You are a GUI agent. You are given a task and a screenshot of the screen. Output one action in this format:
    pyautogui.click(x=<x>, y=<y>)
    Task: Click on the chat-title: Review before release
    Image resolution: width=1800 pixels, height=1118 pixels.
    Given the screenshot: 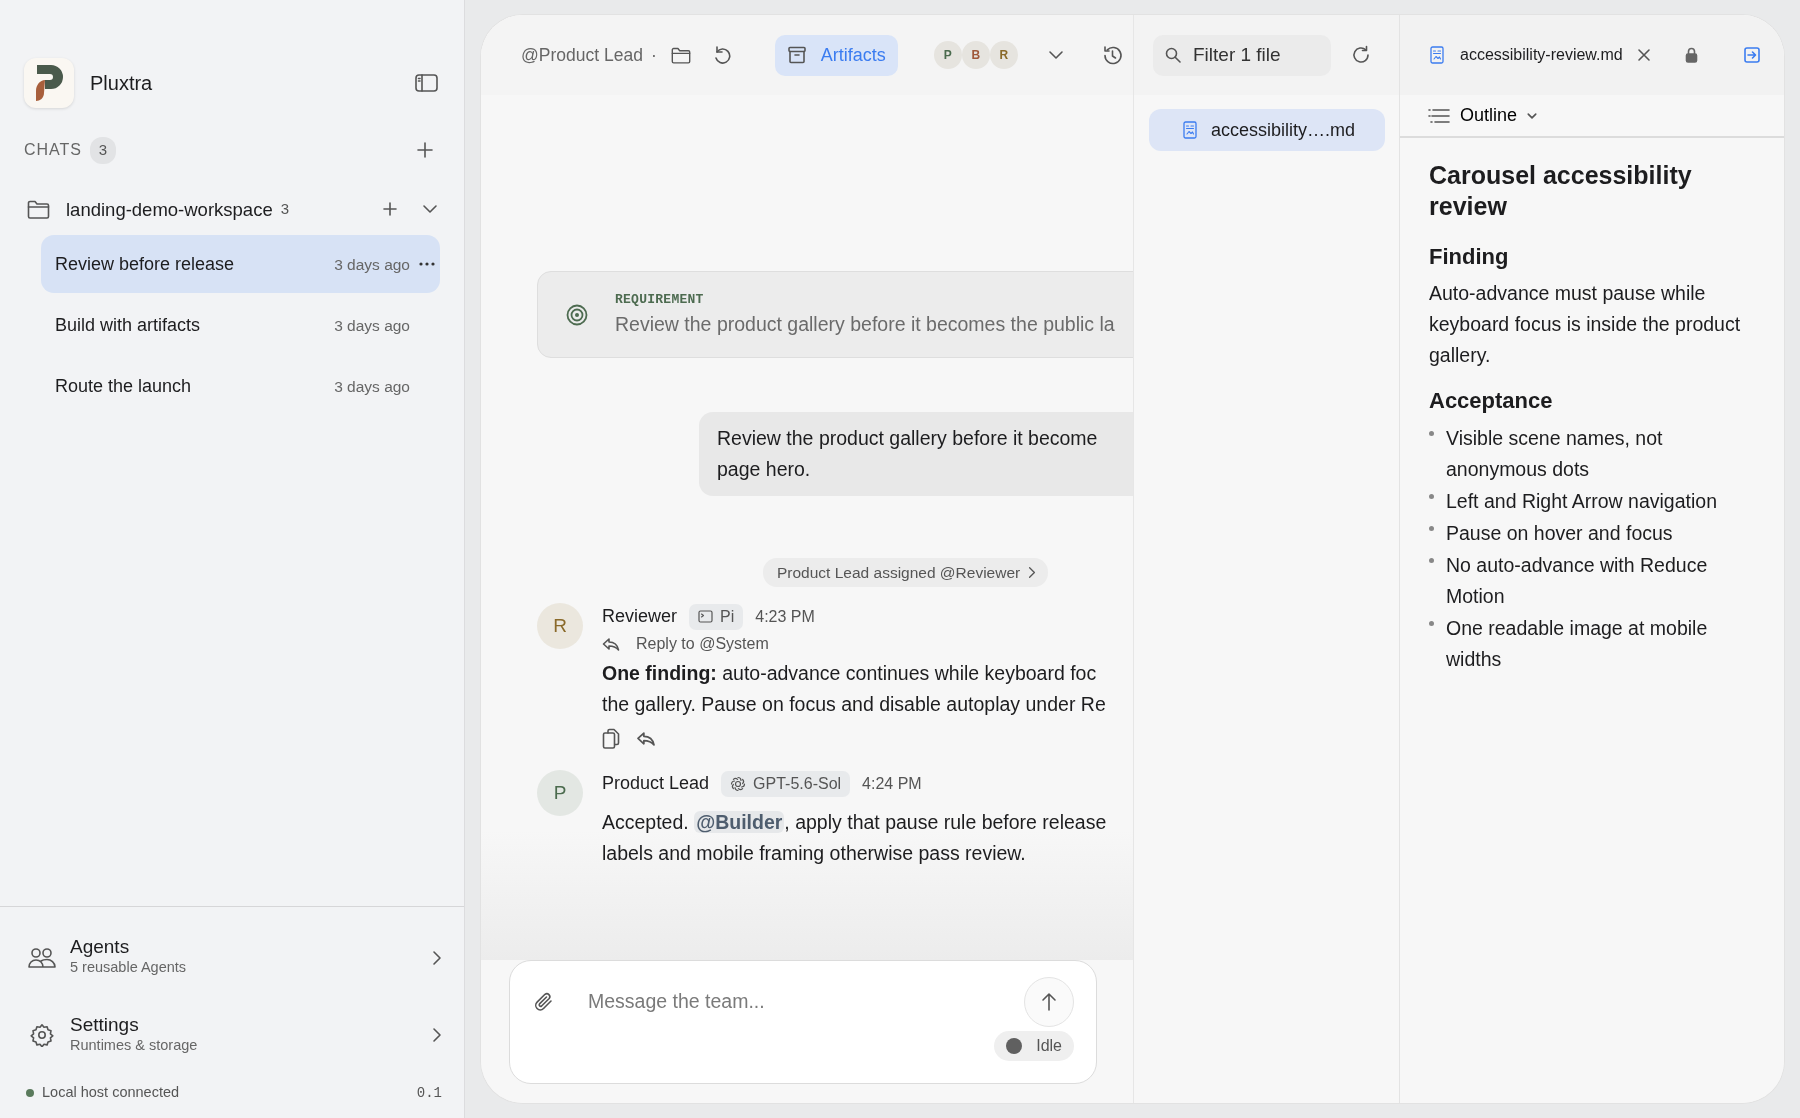 What is the action you would take?
    pyautogui.click(x=145, y=264)
    